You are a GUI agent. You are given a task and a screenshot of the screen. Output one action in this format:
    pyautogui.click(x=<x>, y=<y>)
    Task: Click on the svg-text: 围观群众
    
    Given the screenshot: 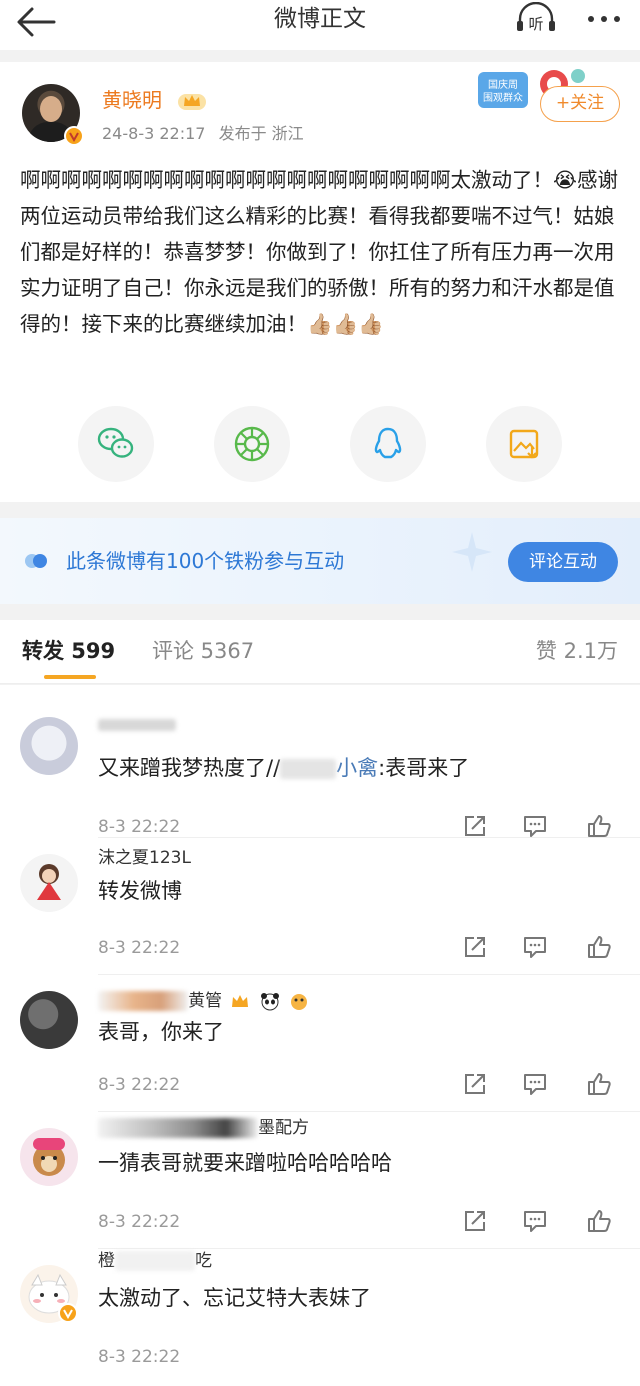 What is the action you would take?
    pyautogui.click(x=503, y=97)
    